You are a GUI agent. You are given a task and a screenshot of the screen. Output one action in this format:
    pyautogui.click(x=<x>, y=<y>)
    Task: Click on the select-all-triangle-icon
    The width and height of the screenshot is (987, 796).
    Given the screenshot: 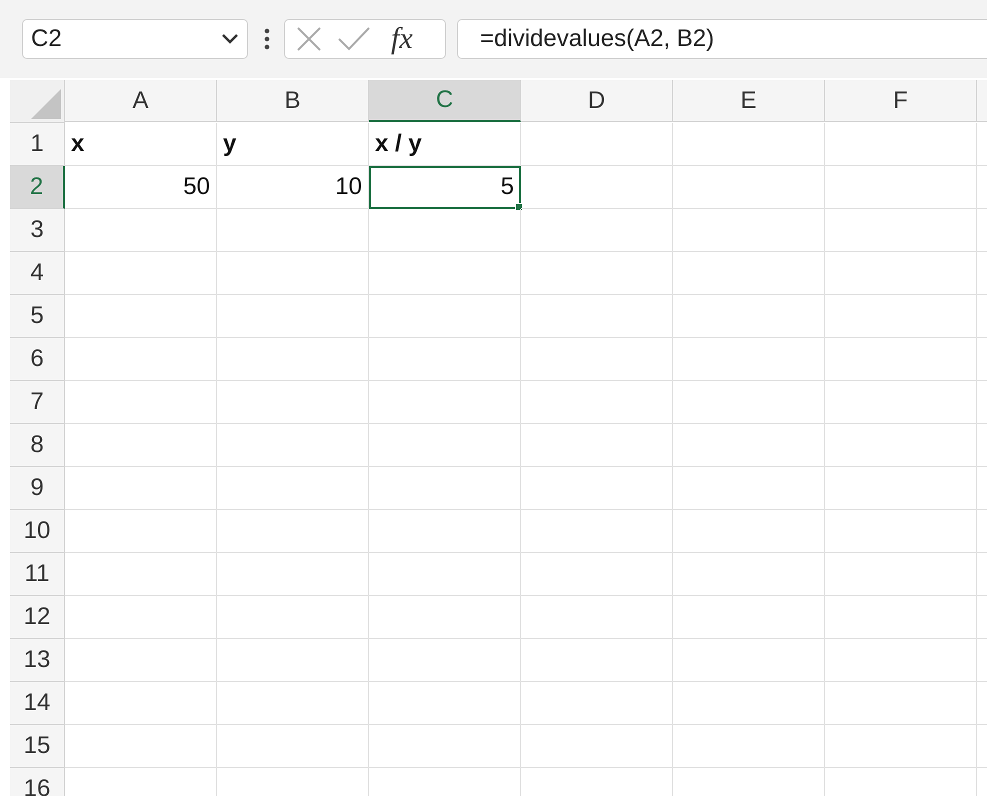 What is the action you would take?
    pyautogui.click(x=46, y=104)
    